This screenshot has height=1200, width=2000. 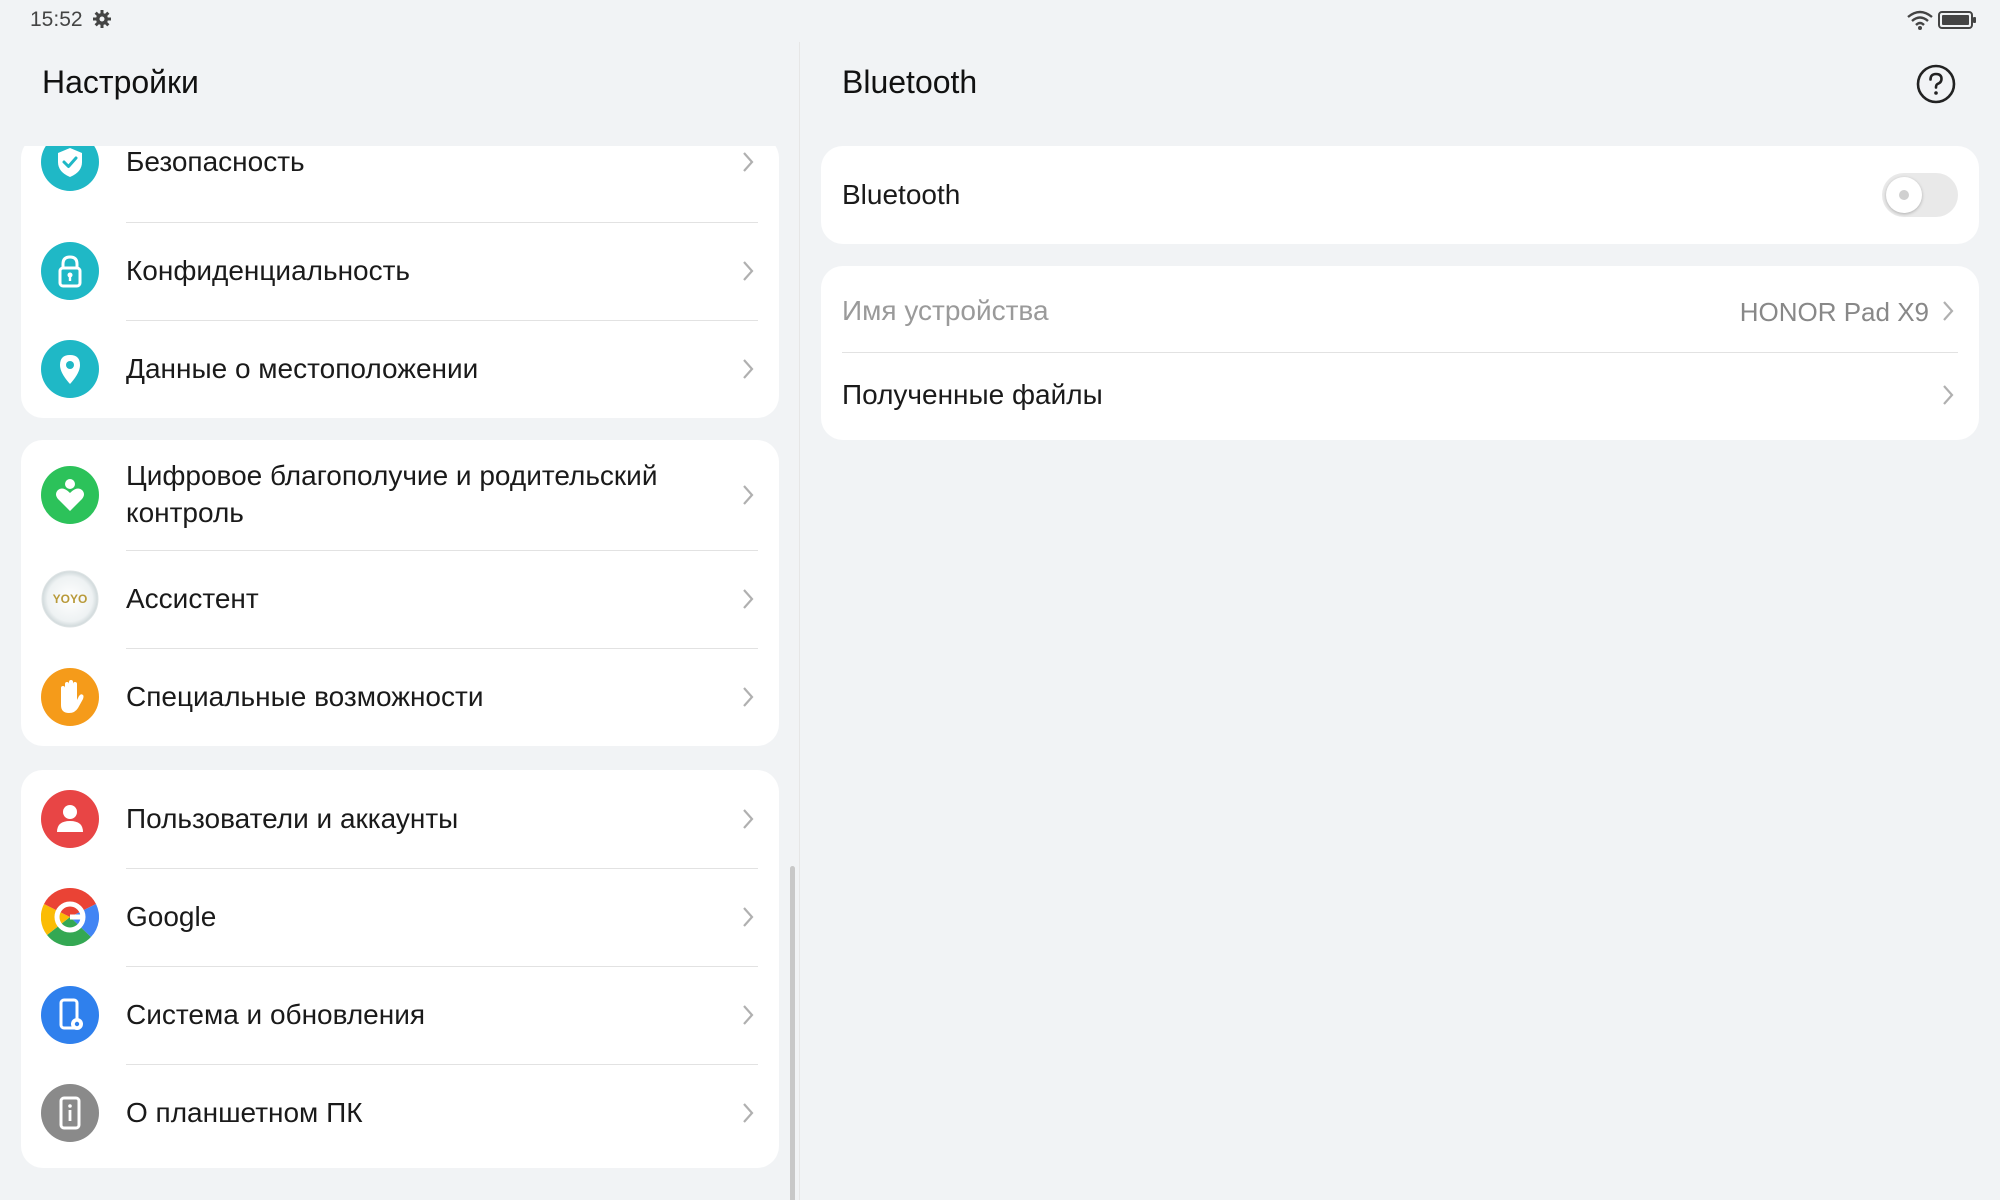 I want to click on settings-item-label: Цифровое благополучие и родительский, so click(x=392, y=475).